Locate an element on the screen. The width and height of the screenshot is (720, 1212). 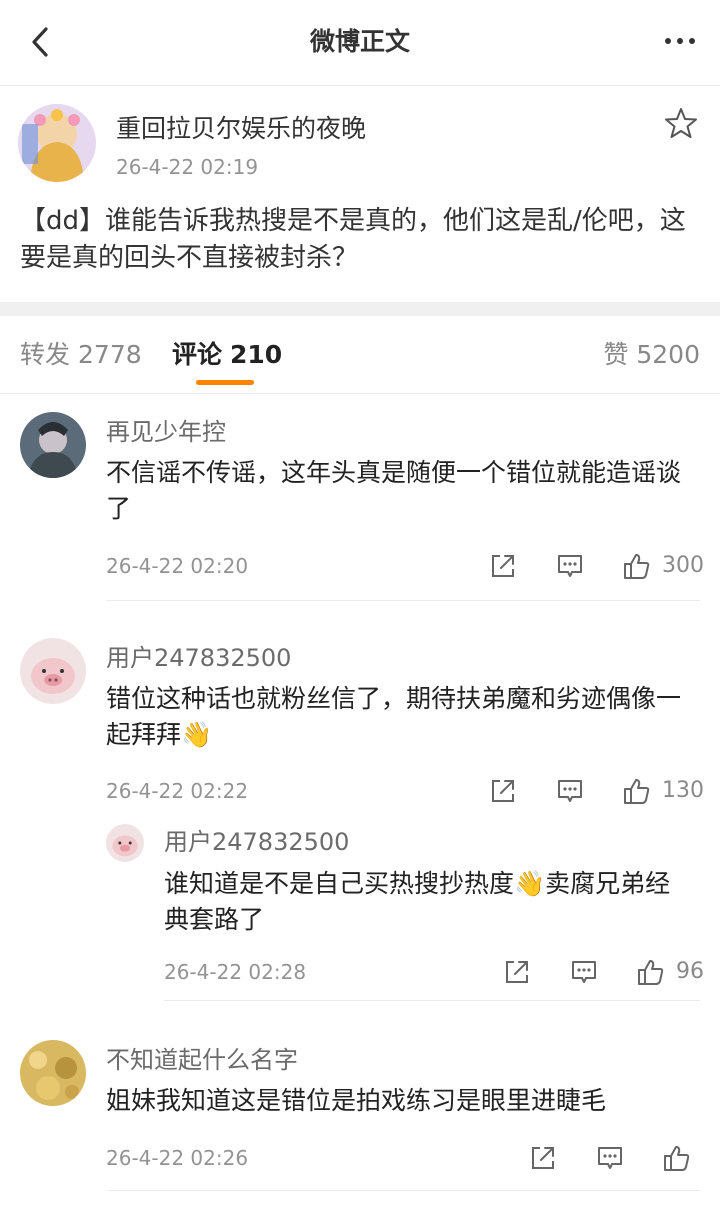
comment-text: 错位这种话也就粉丝信了，期待扶弟魔和劣迹偶像一起拜拜👋 is located at coordinates (398, 717).